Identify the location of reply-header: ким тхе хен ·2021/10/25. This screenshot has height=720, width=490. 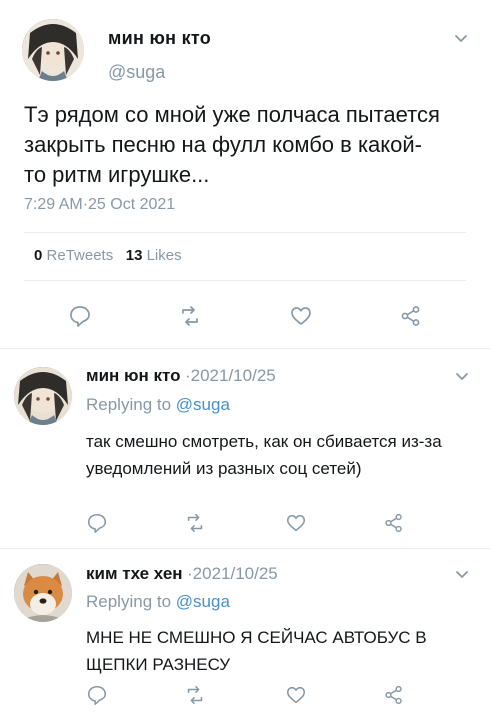
(182, 574).